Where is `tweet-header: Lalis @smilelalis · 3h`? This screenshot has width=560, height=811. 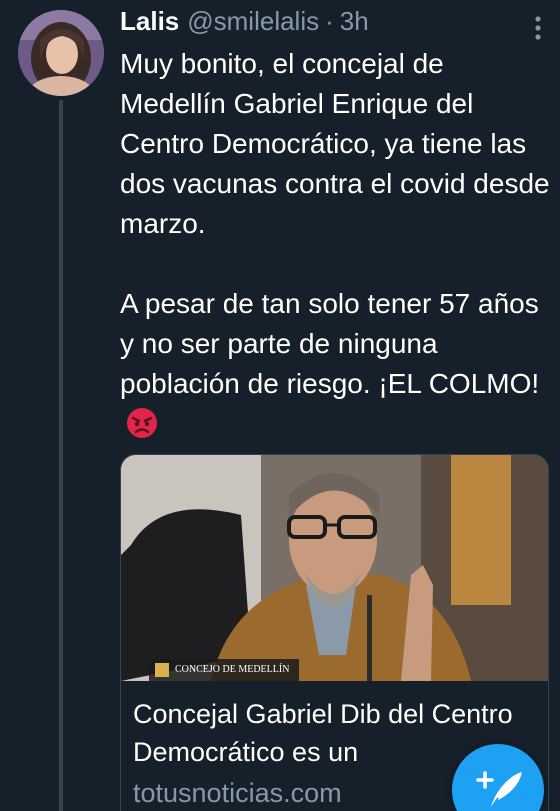 tweet-header: Lalis @smilelalis · 3h is located at coordinates (244, 24).